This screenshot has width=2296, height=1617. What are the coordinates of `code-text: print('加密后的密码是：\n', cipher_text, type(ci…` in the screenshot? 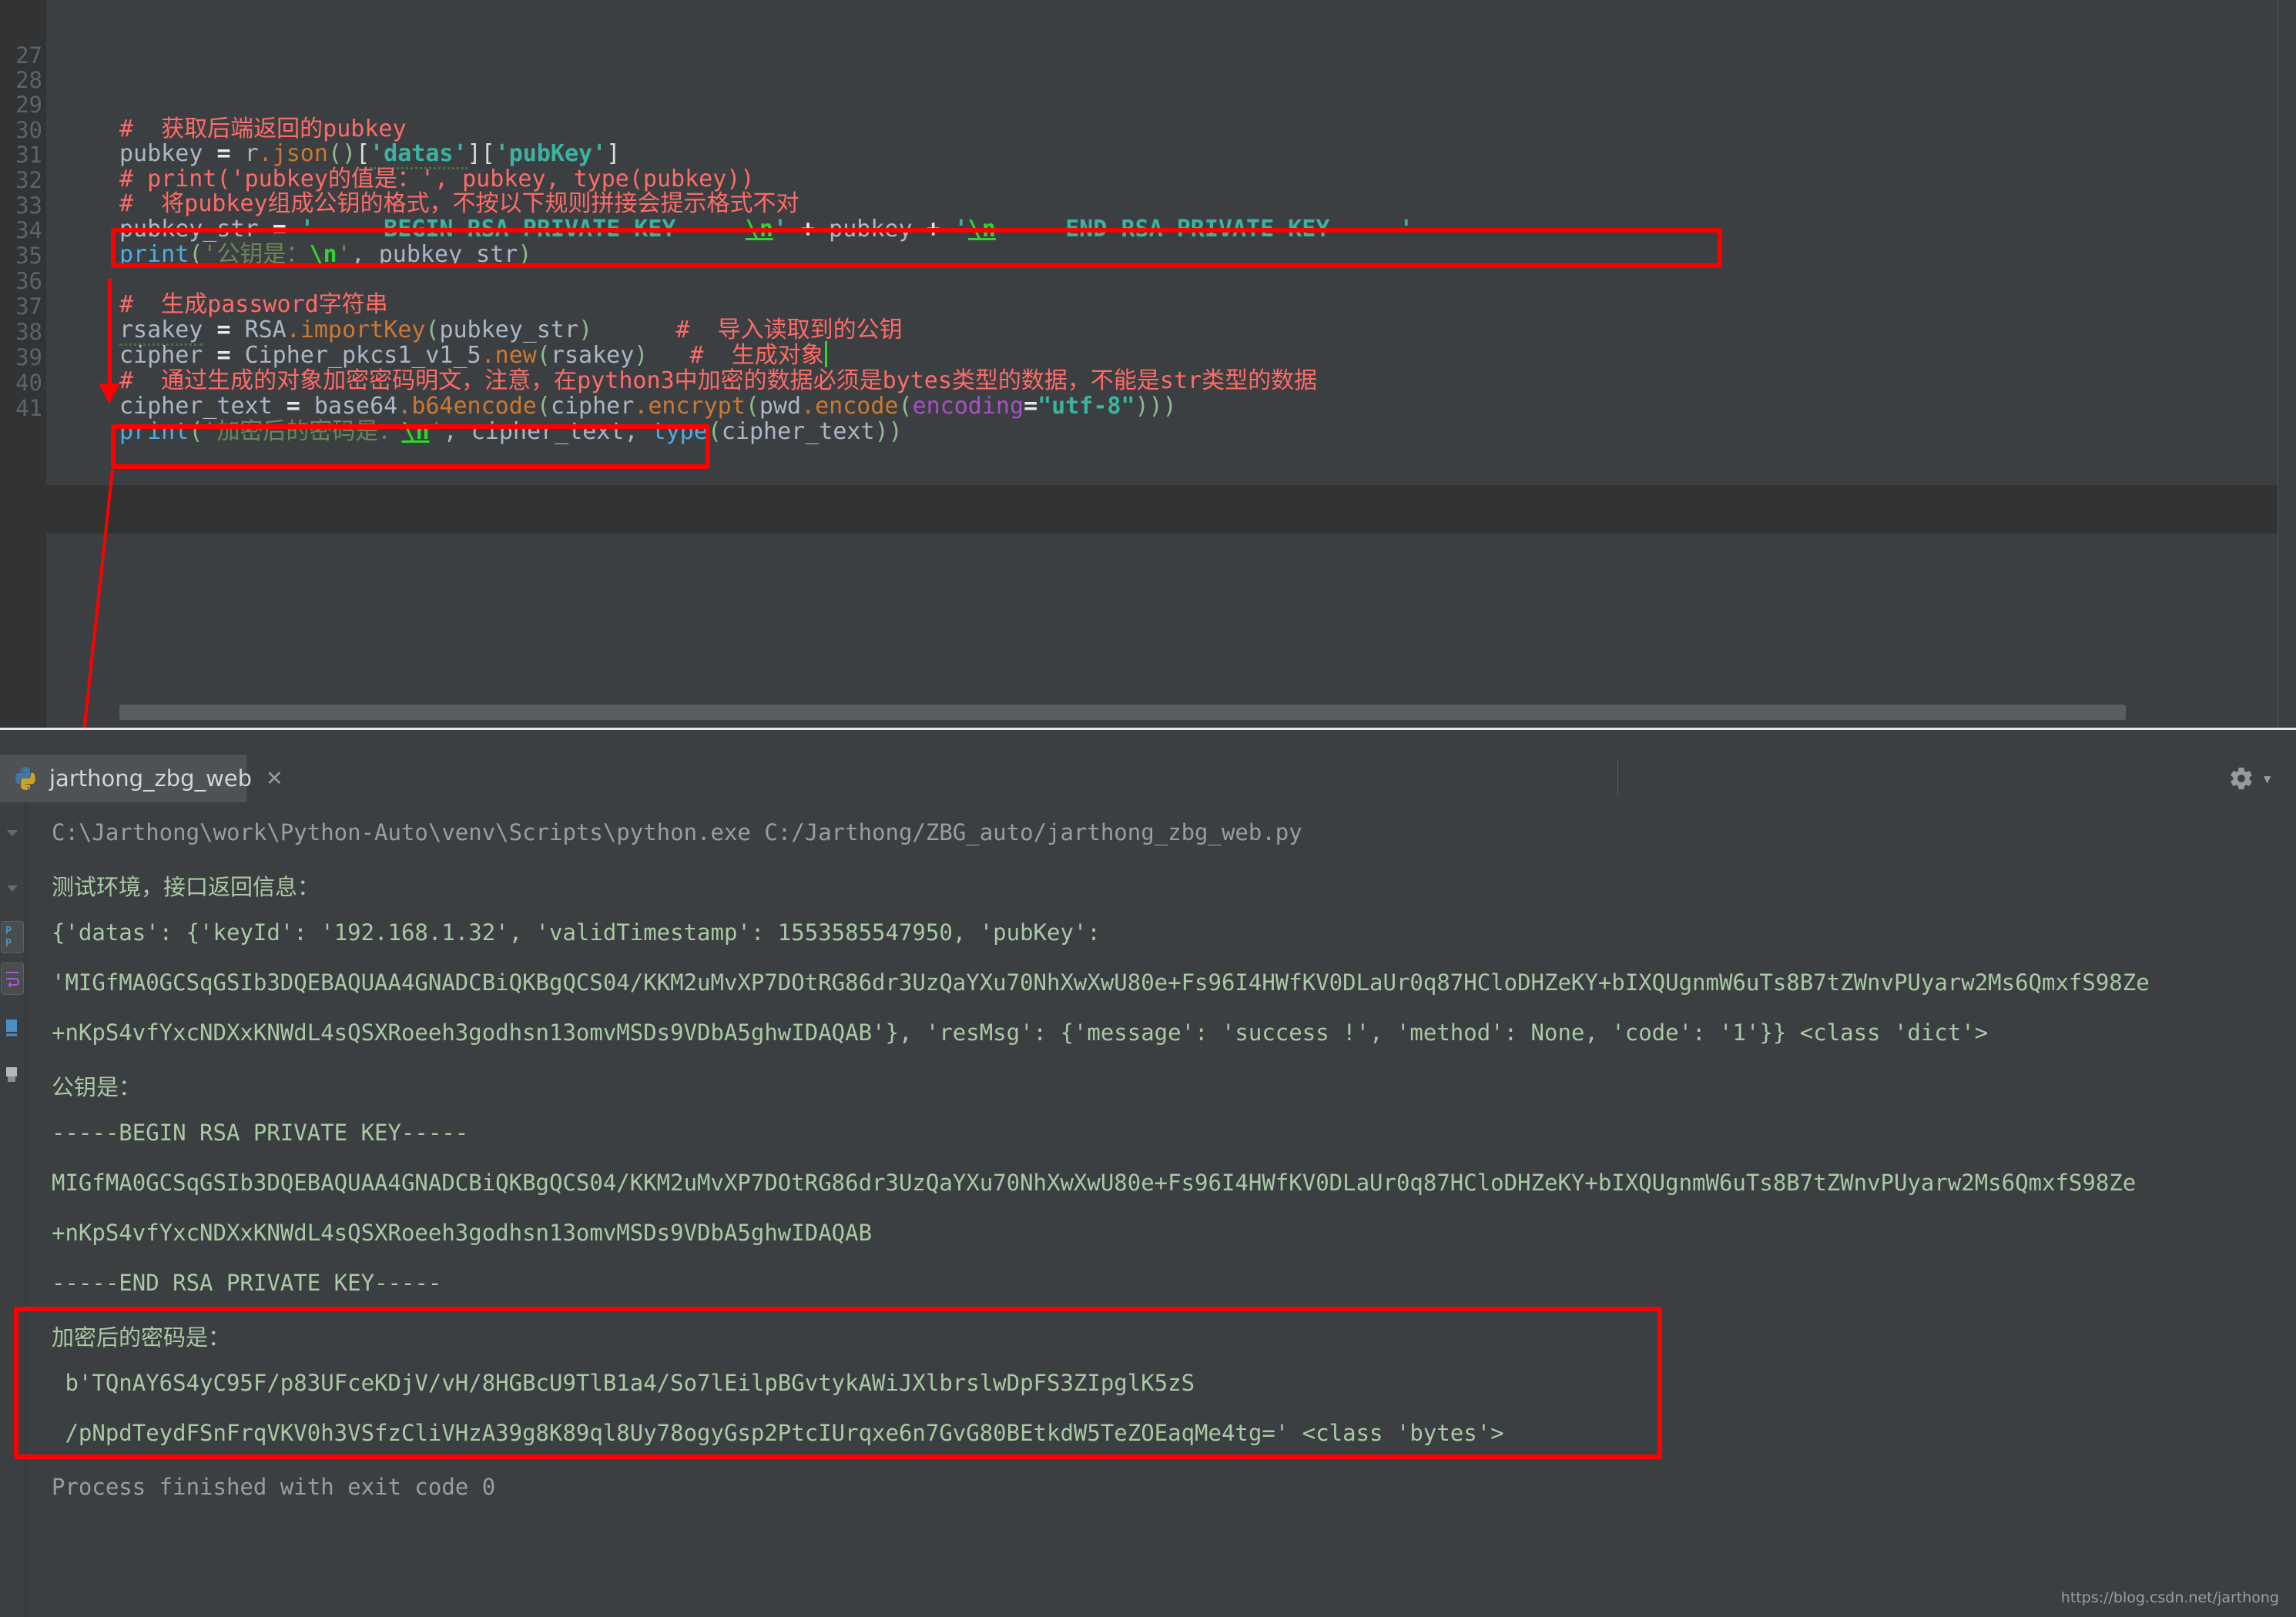 It's located at (511, 432).